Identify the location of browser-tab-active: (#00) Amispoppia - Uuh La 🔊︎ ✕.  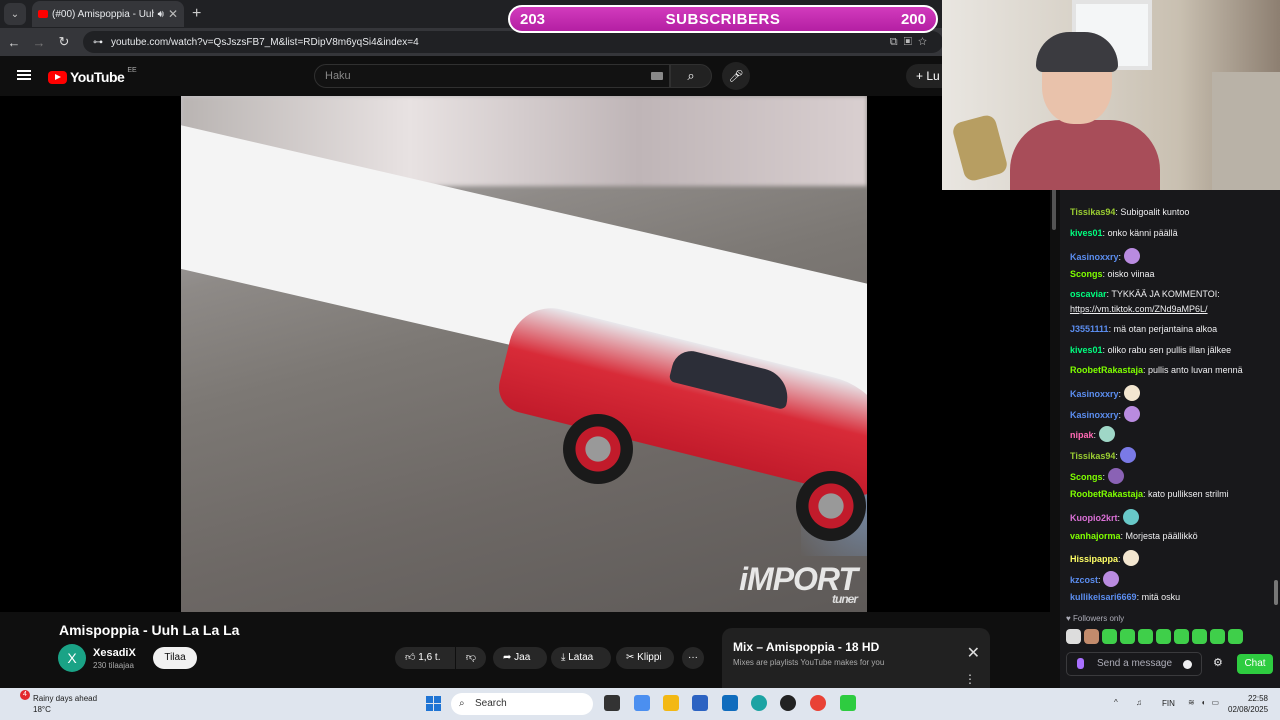
(108, 14).